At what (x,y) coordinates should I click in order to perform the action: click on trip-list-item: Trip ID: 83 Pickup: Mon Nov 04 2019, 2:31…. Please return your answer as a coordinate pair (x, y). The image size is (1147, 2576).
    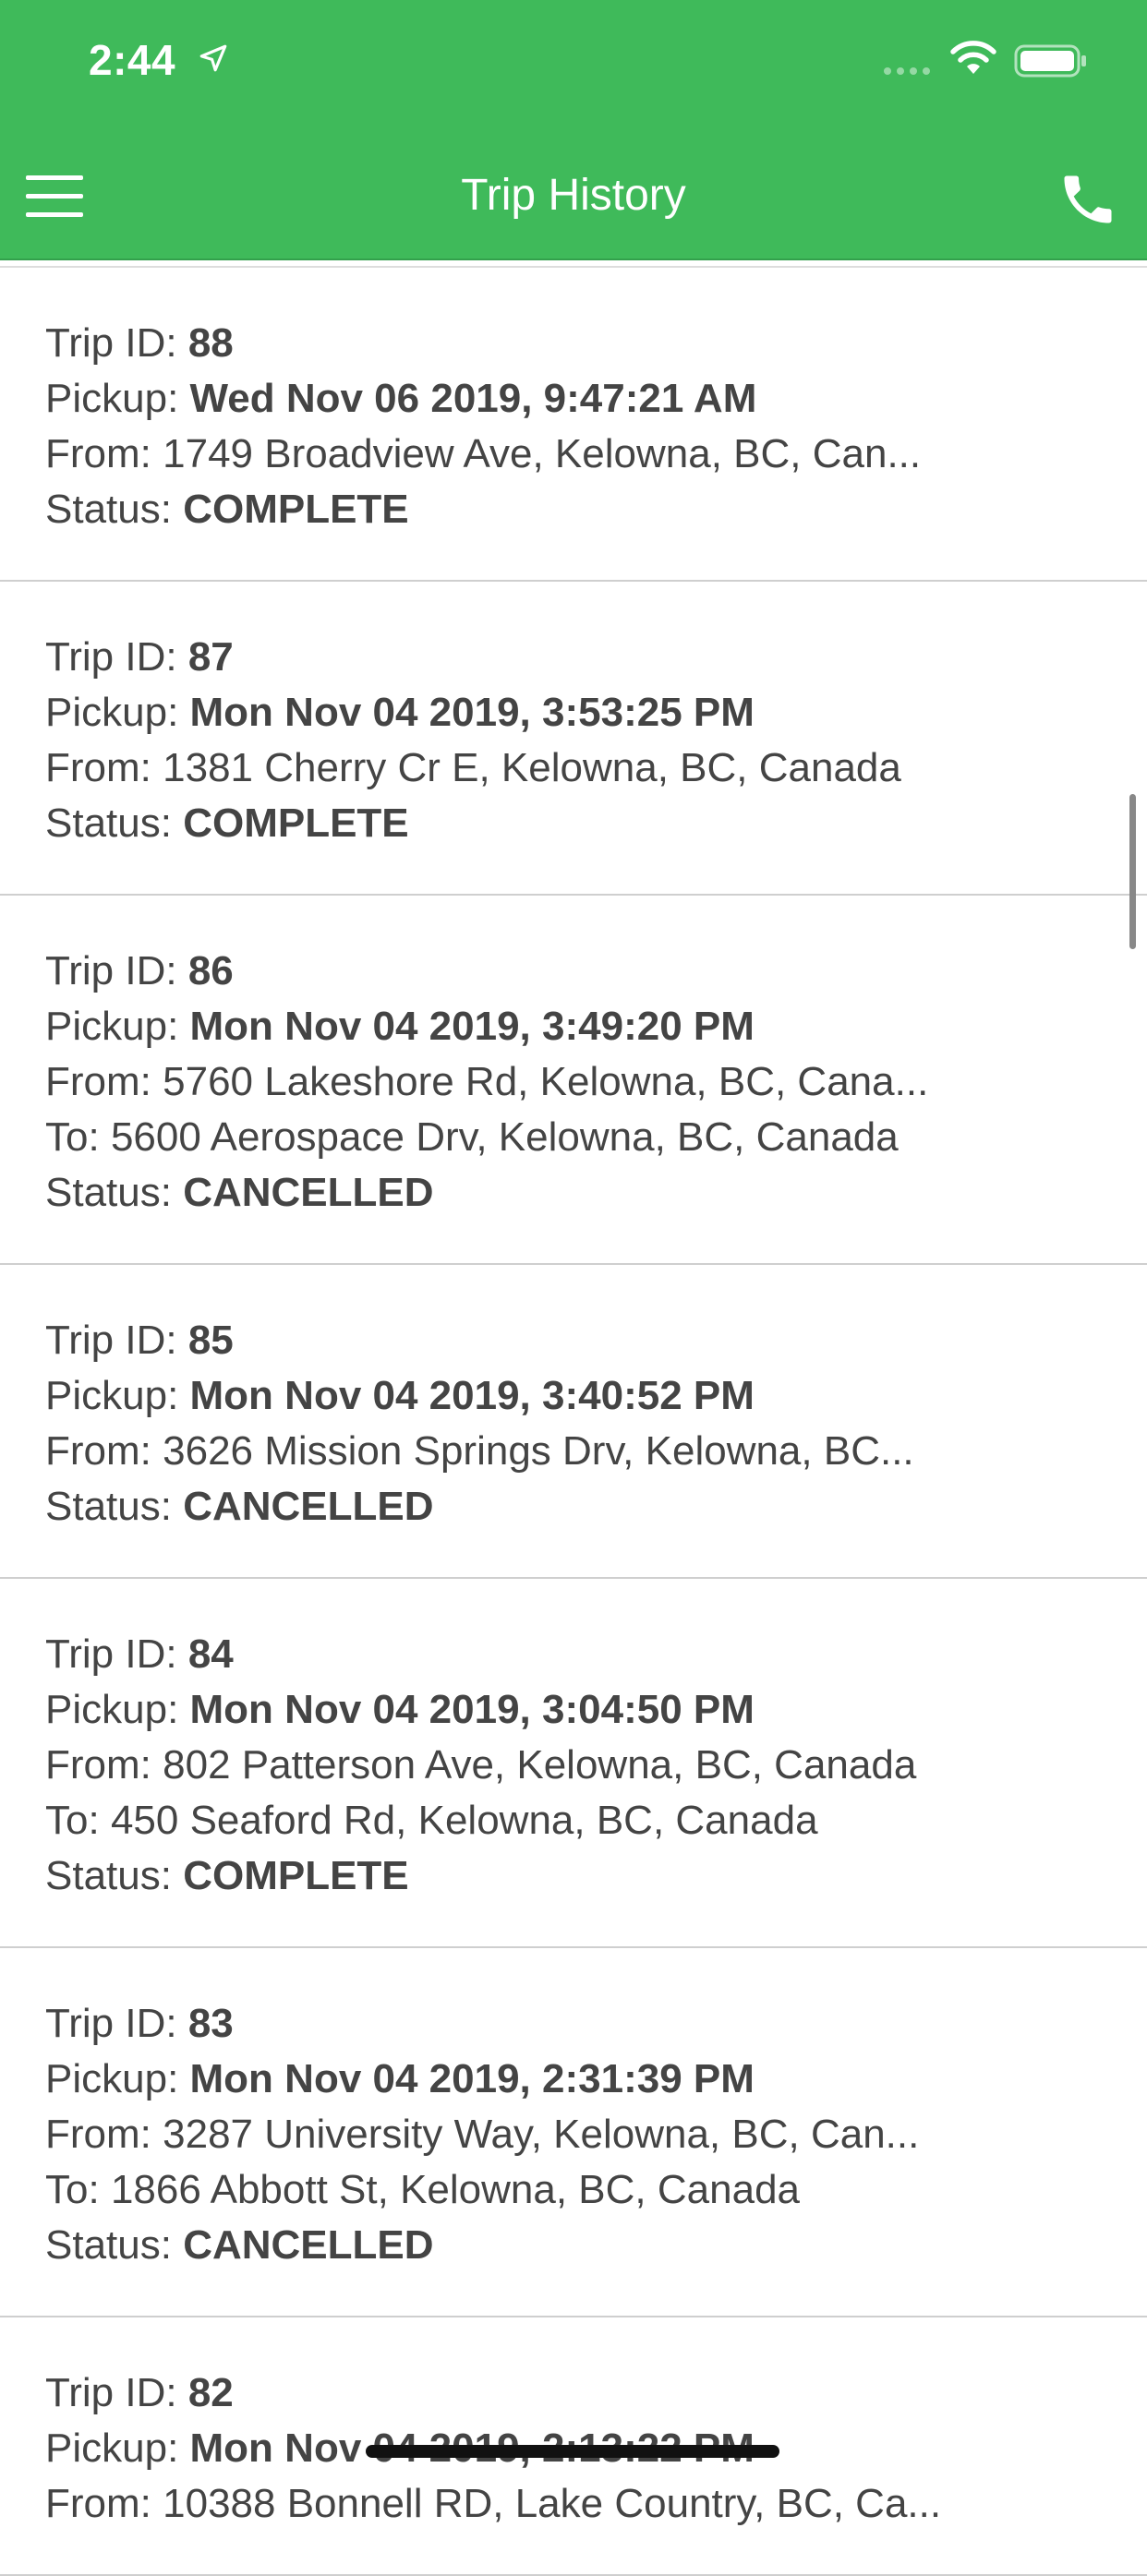
    Looking at the image, I should click on (573, 2132).